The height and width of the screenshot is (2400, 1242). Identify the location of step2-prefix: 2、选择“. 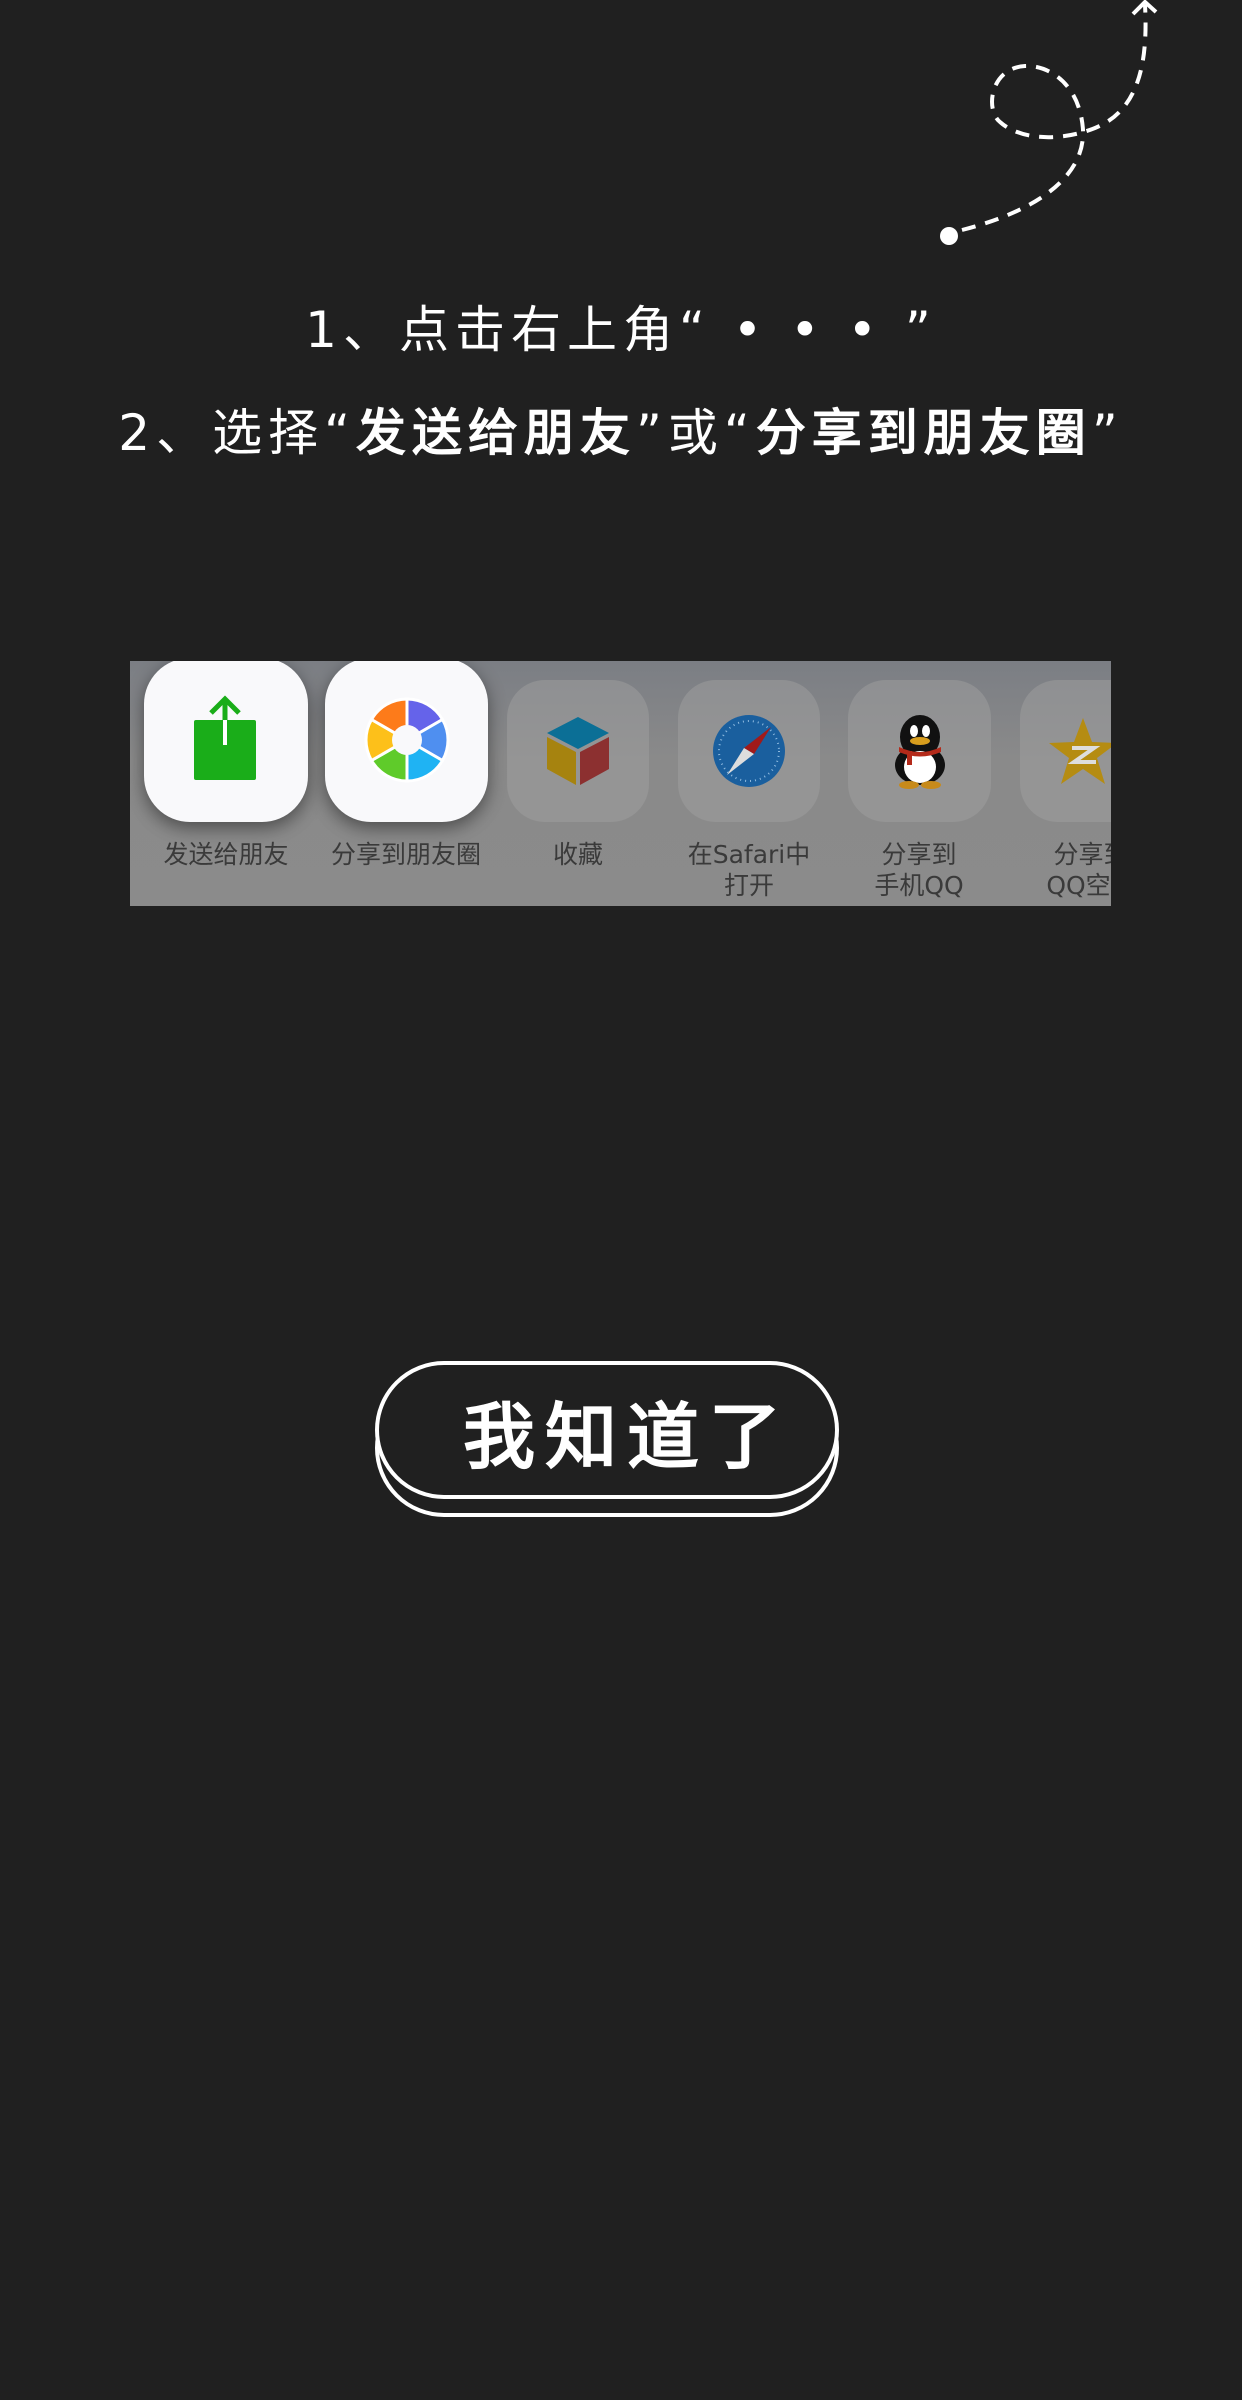
(237, 433).